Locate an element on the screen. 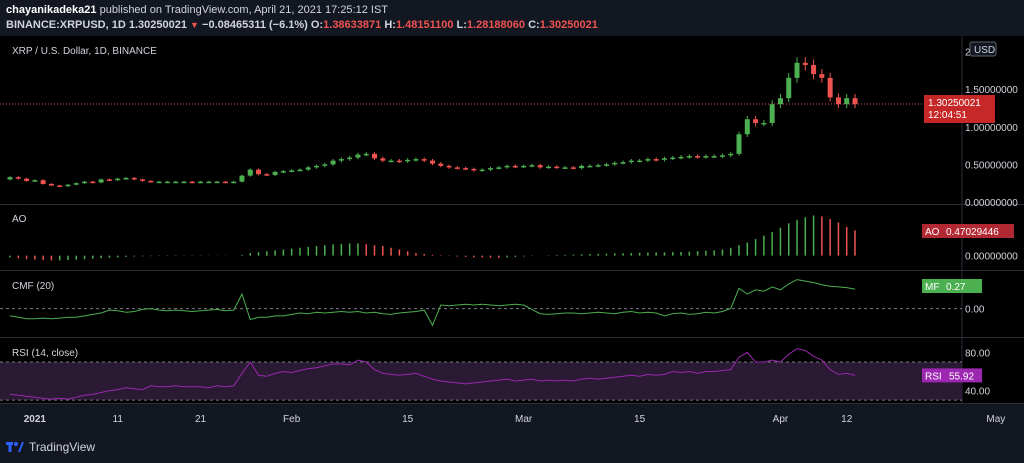 This screenshot has height=463, width=1024. countdown-label: 12:04:51 is located at coordinates (947, 115).